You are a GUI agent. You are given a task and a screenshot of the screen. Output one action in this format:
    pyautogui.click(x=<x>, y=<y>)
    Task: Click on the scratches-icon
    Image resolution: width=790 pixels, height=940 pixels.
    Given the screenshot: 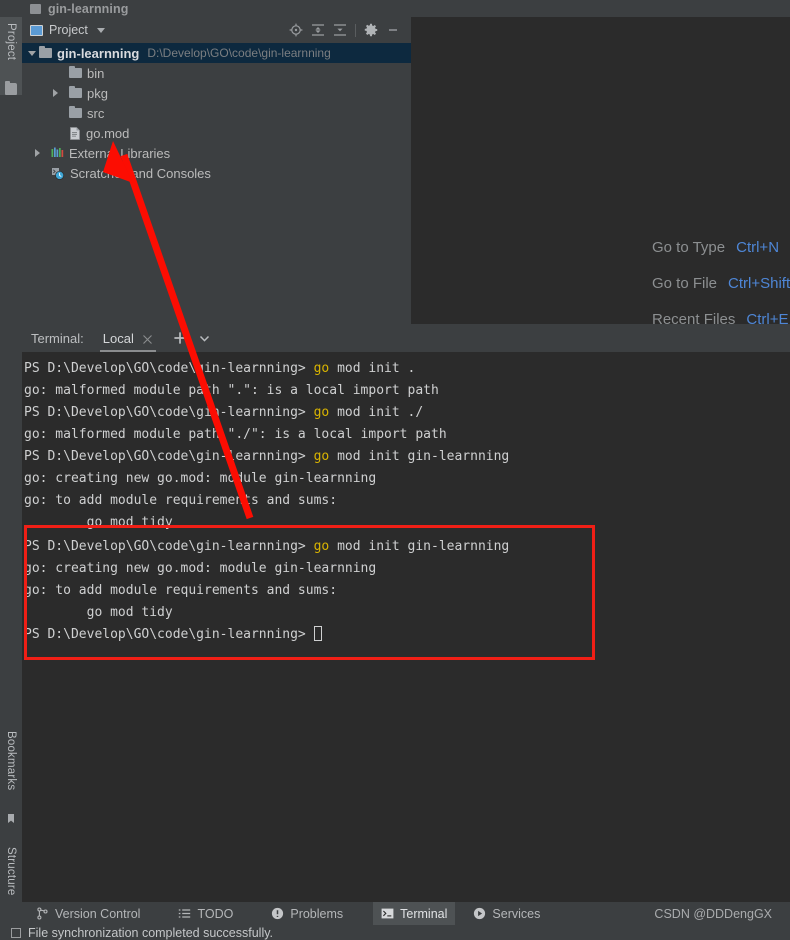 What is the action you would take?
    pyautogui.click(x=58, y=173)
    